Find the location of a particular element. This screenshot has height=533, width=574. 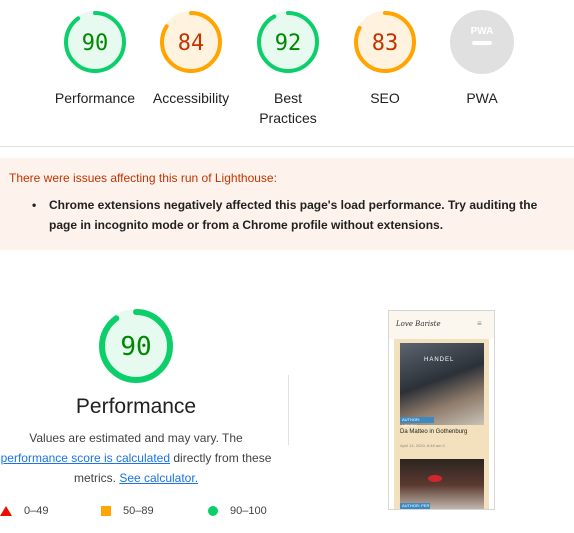

gauge-score: 84 is located at coordinates (191, 43).